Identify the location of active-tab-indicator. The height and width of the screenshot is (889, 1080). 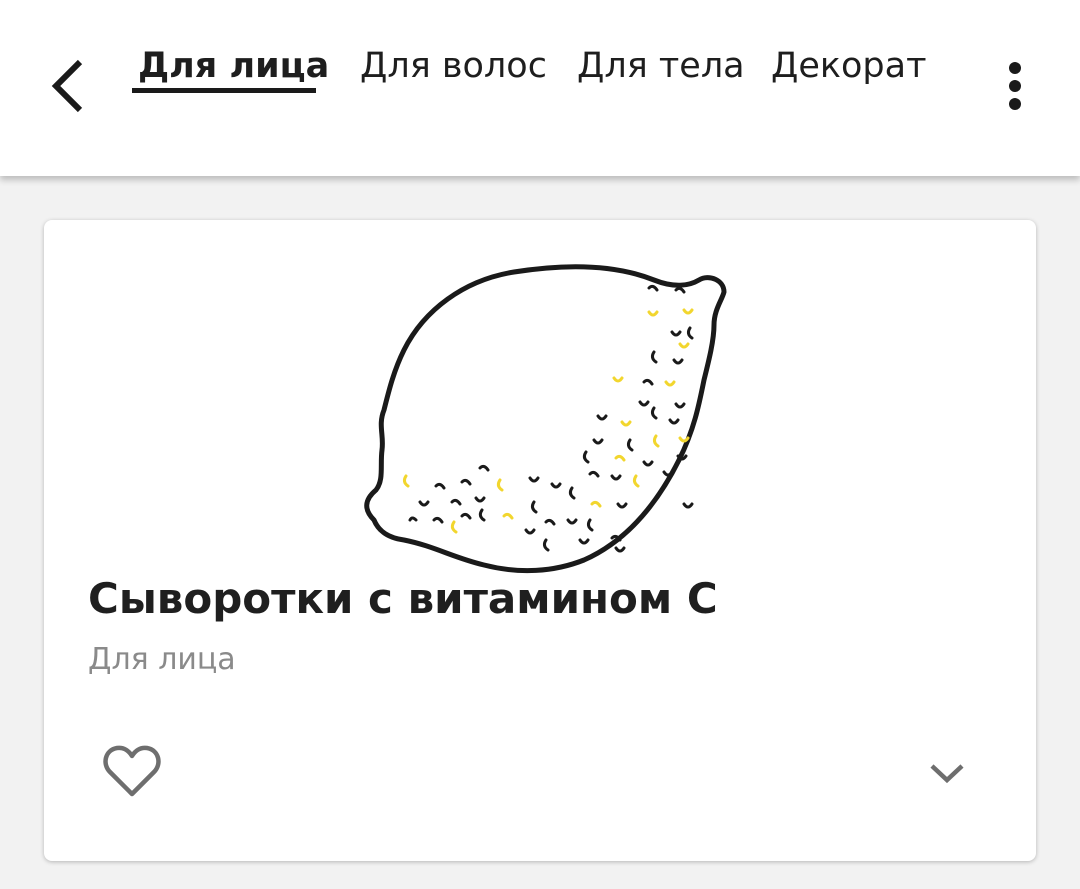
(224, 90).